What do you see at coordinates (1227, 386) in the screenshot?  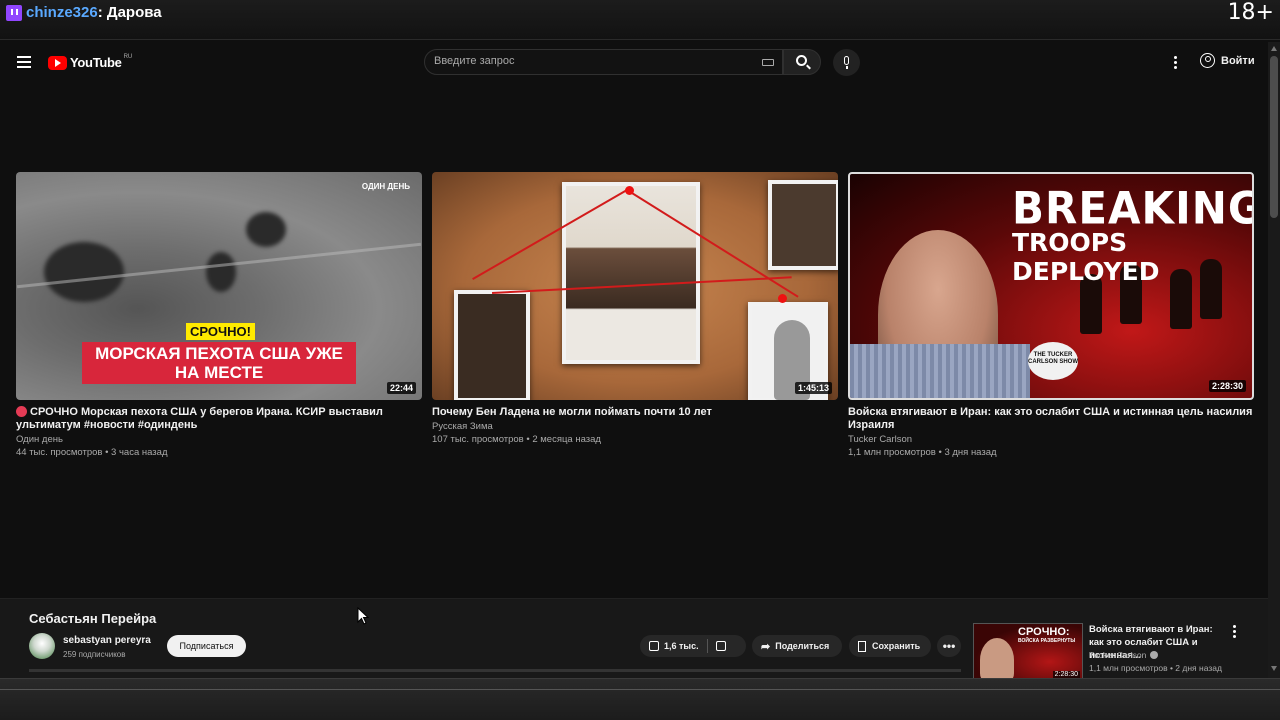 I see `duration-badge: 2:28:30` at bounding box center [1227, 386].